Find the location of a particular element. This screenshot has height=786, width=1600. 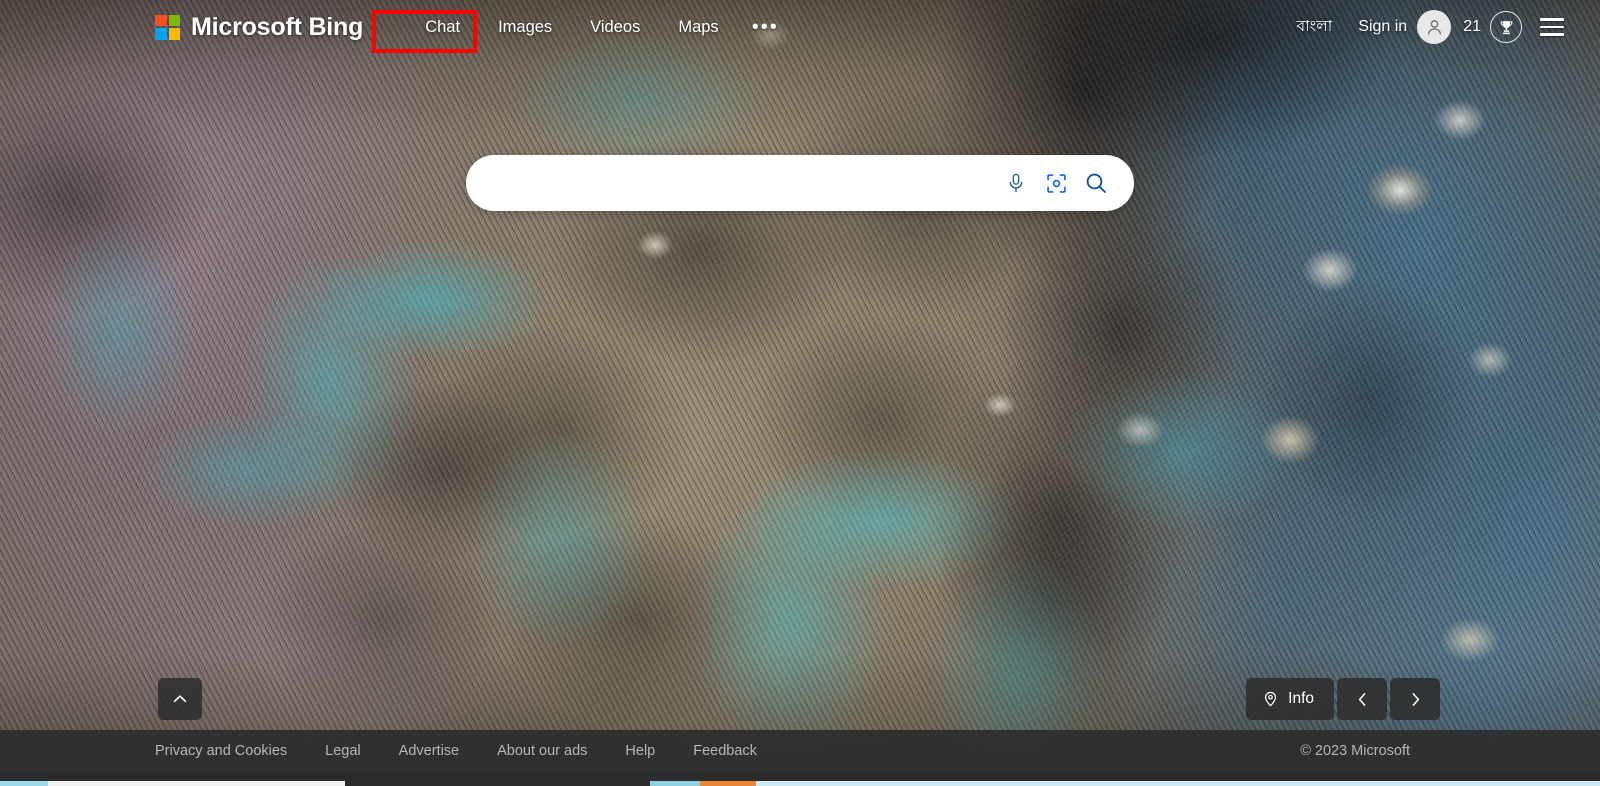

sign-in-link: Sign in is located at coordinates (1381, 27).